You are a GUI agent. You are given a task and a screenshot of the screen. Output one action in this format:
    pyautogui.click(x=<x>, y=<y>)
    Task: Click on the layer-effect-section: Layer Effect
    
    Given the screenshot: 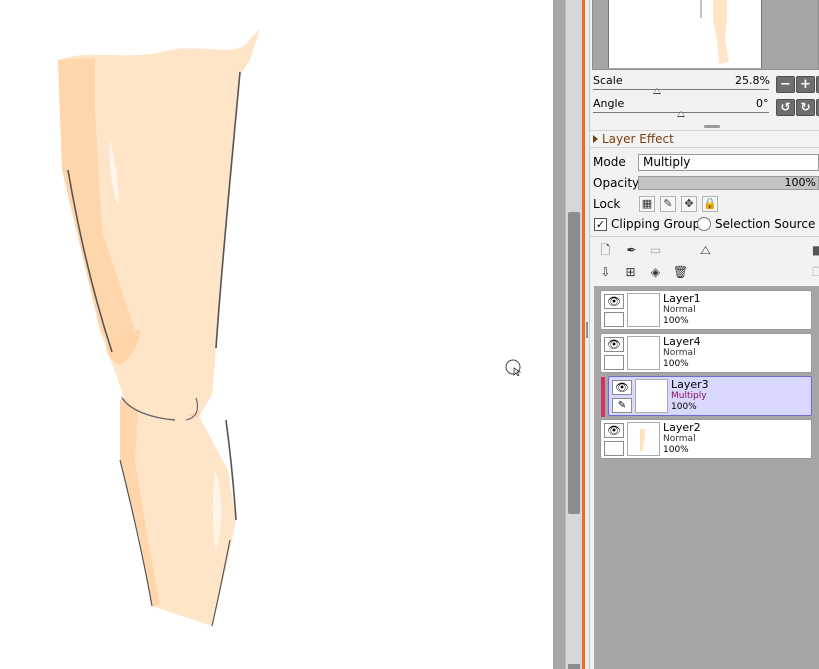 What is the action you would take?
    pyautogui.click(x=704, y=139)
    